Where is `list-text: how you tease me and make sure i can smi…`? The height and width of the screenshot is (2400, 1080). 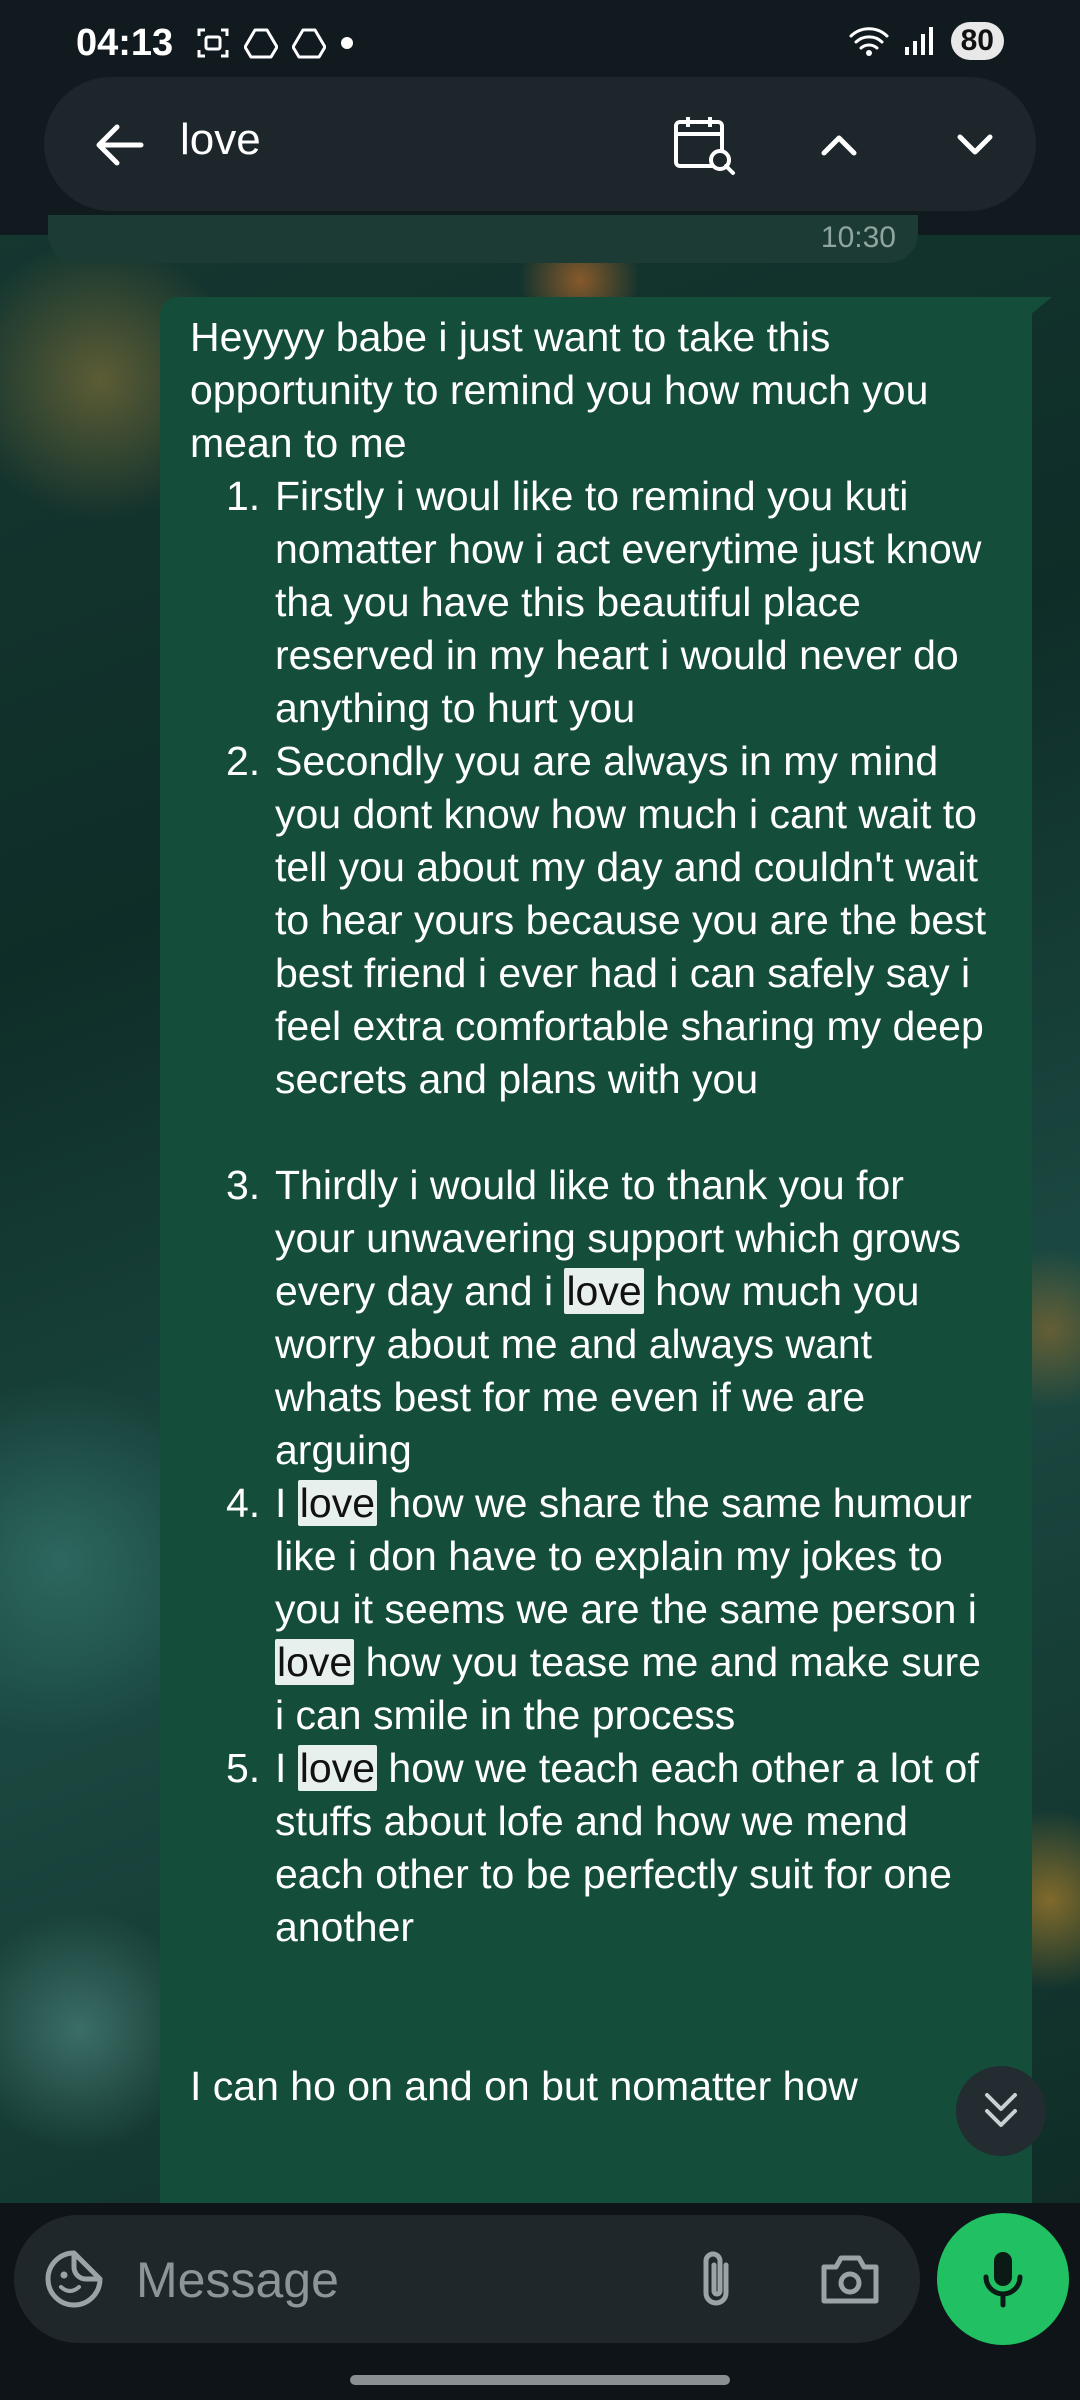
list-text: how you tease me and make sure i can smi… is located at coordinates (628, 1688).